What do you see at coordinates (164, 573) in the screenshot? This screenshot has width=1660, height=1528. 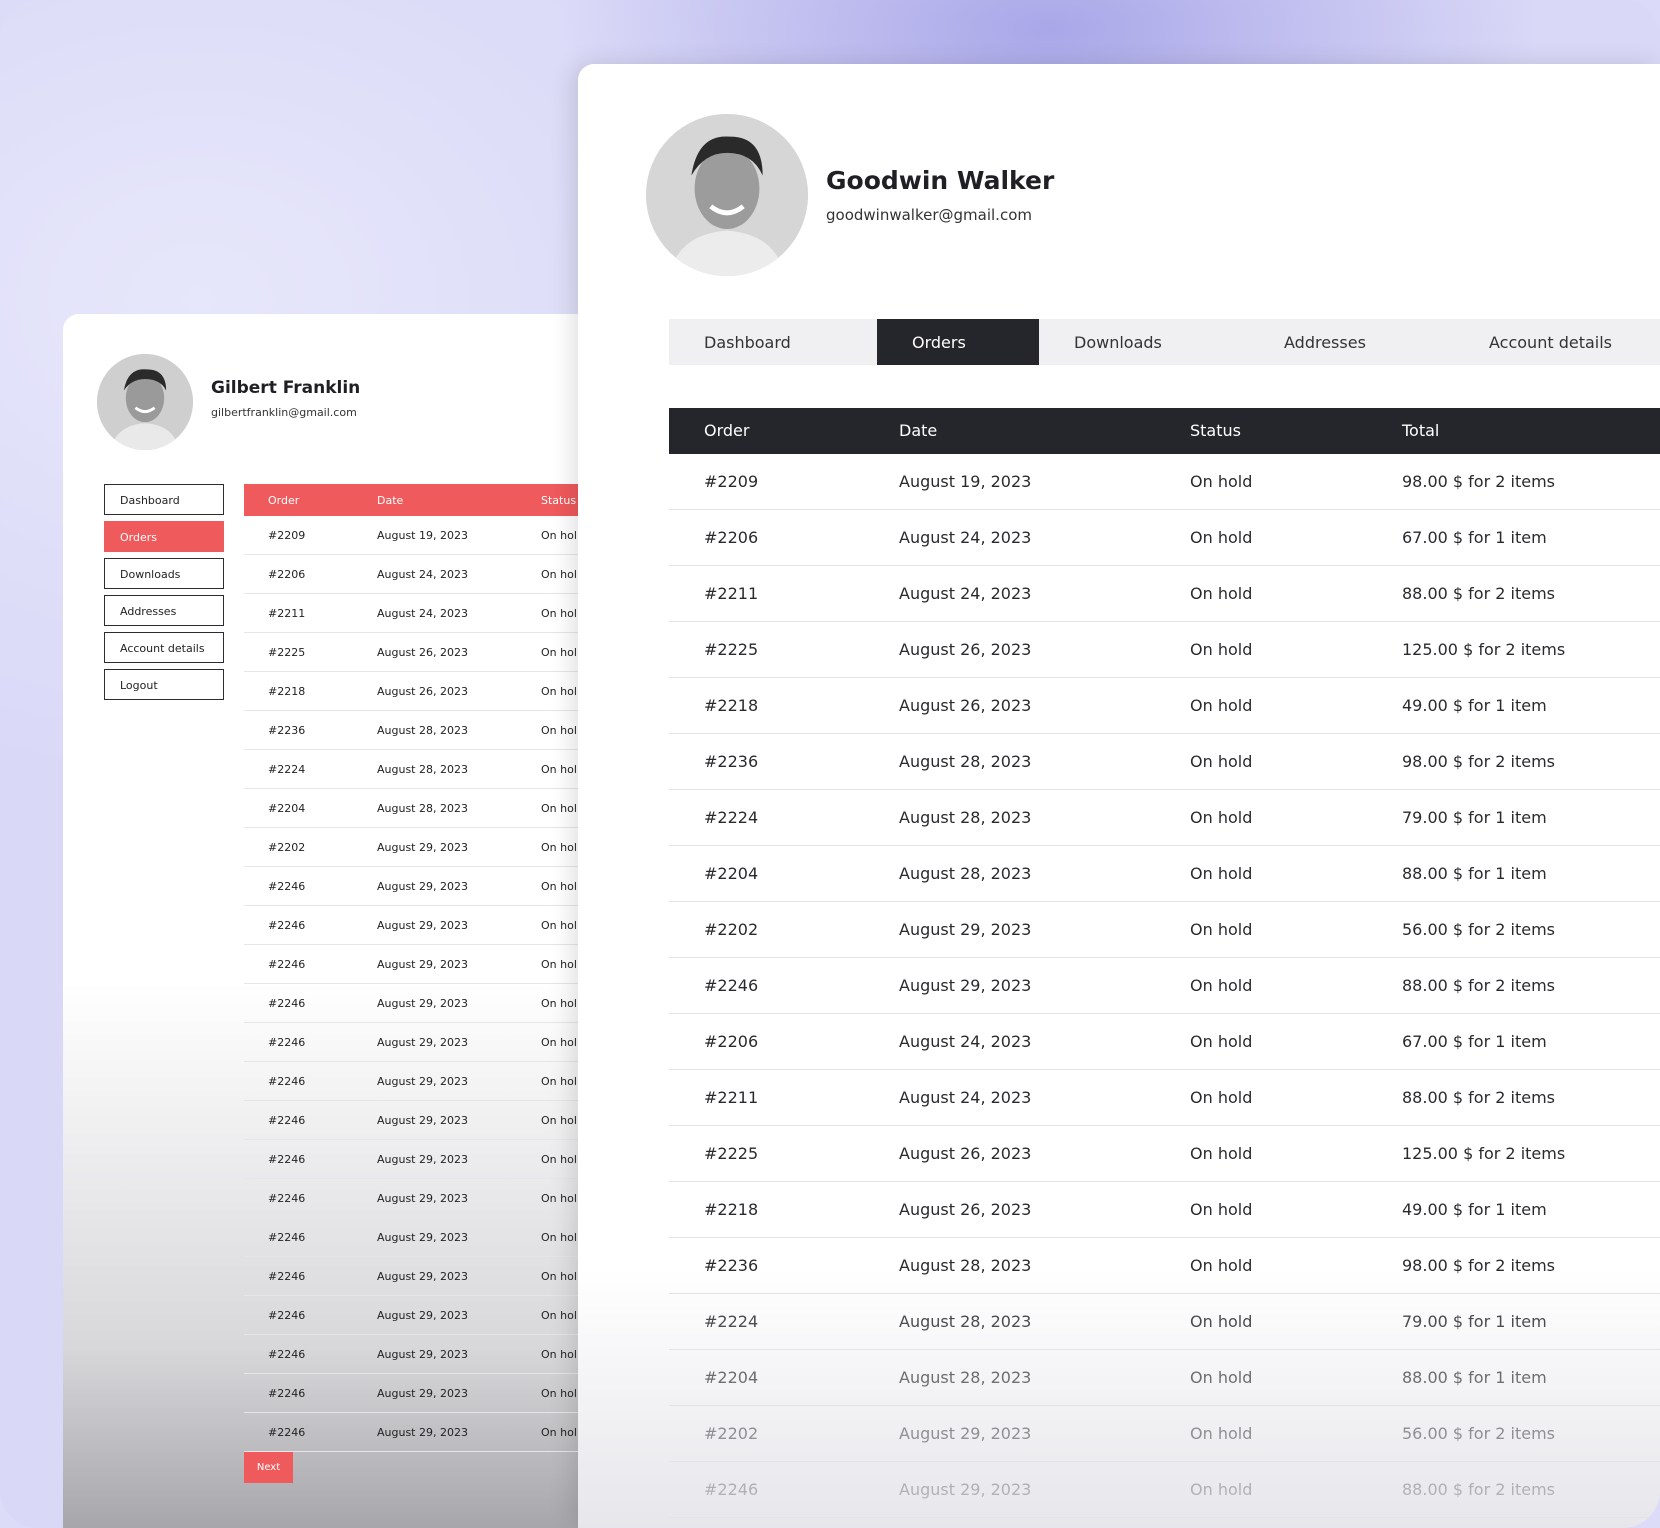 I see `sidebar-item-downloads: Downloads` at bounding box center [164, 573].